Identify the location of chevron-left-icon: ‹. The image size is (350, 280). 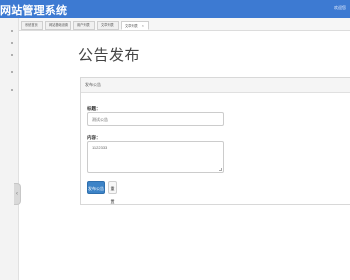
(17, 194).